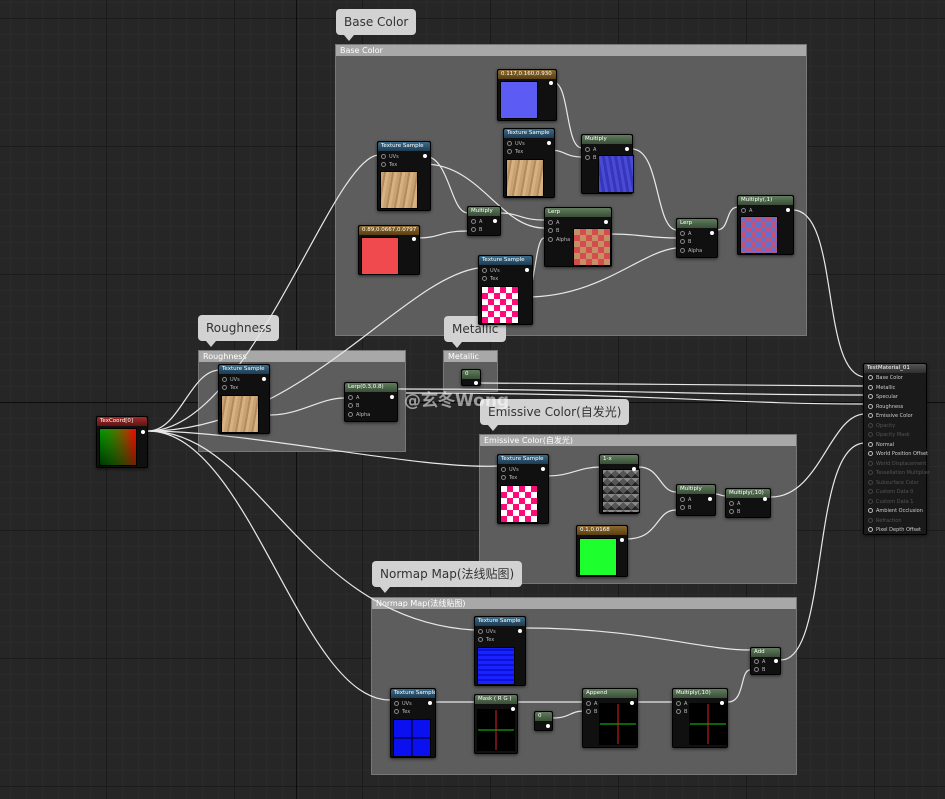  I want to click on node-multiply-red: Multiply A B, so click(484, 221).